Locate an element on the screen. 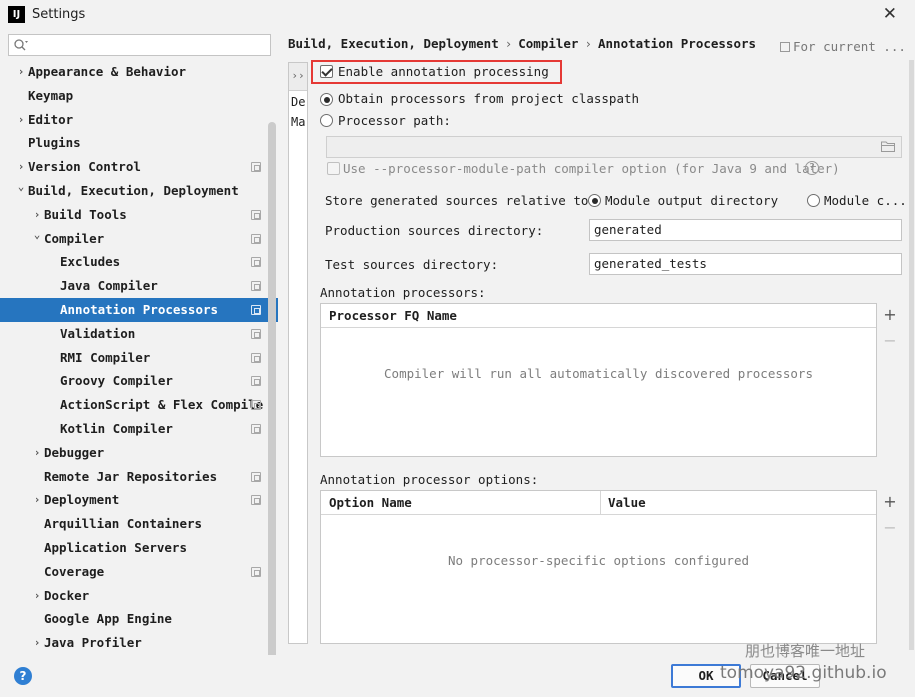  sidebar-item-java-compiler: Java Compiler is located at coordinates (139, 286).